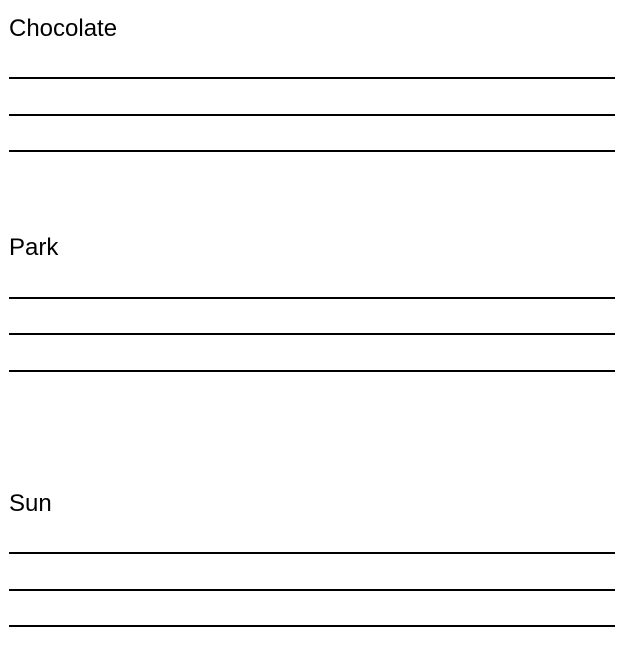 The width and height of the screenshot is (634, 662). Describe the element at coordinates (63, 28) in the screenshot. I see `prompt-word: Chocolate` at that location.